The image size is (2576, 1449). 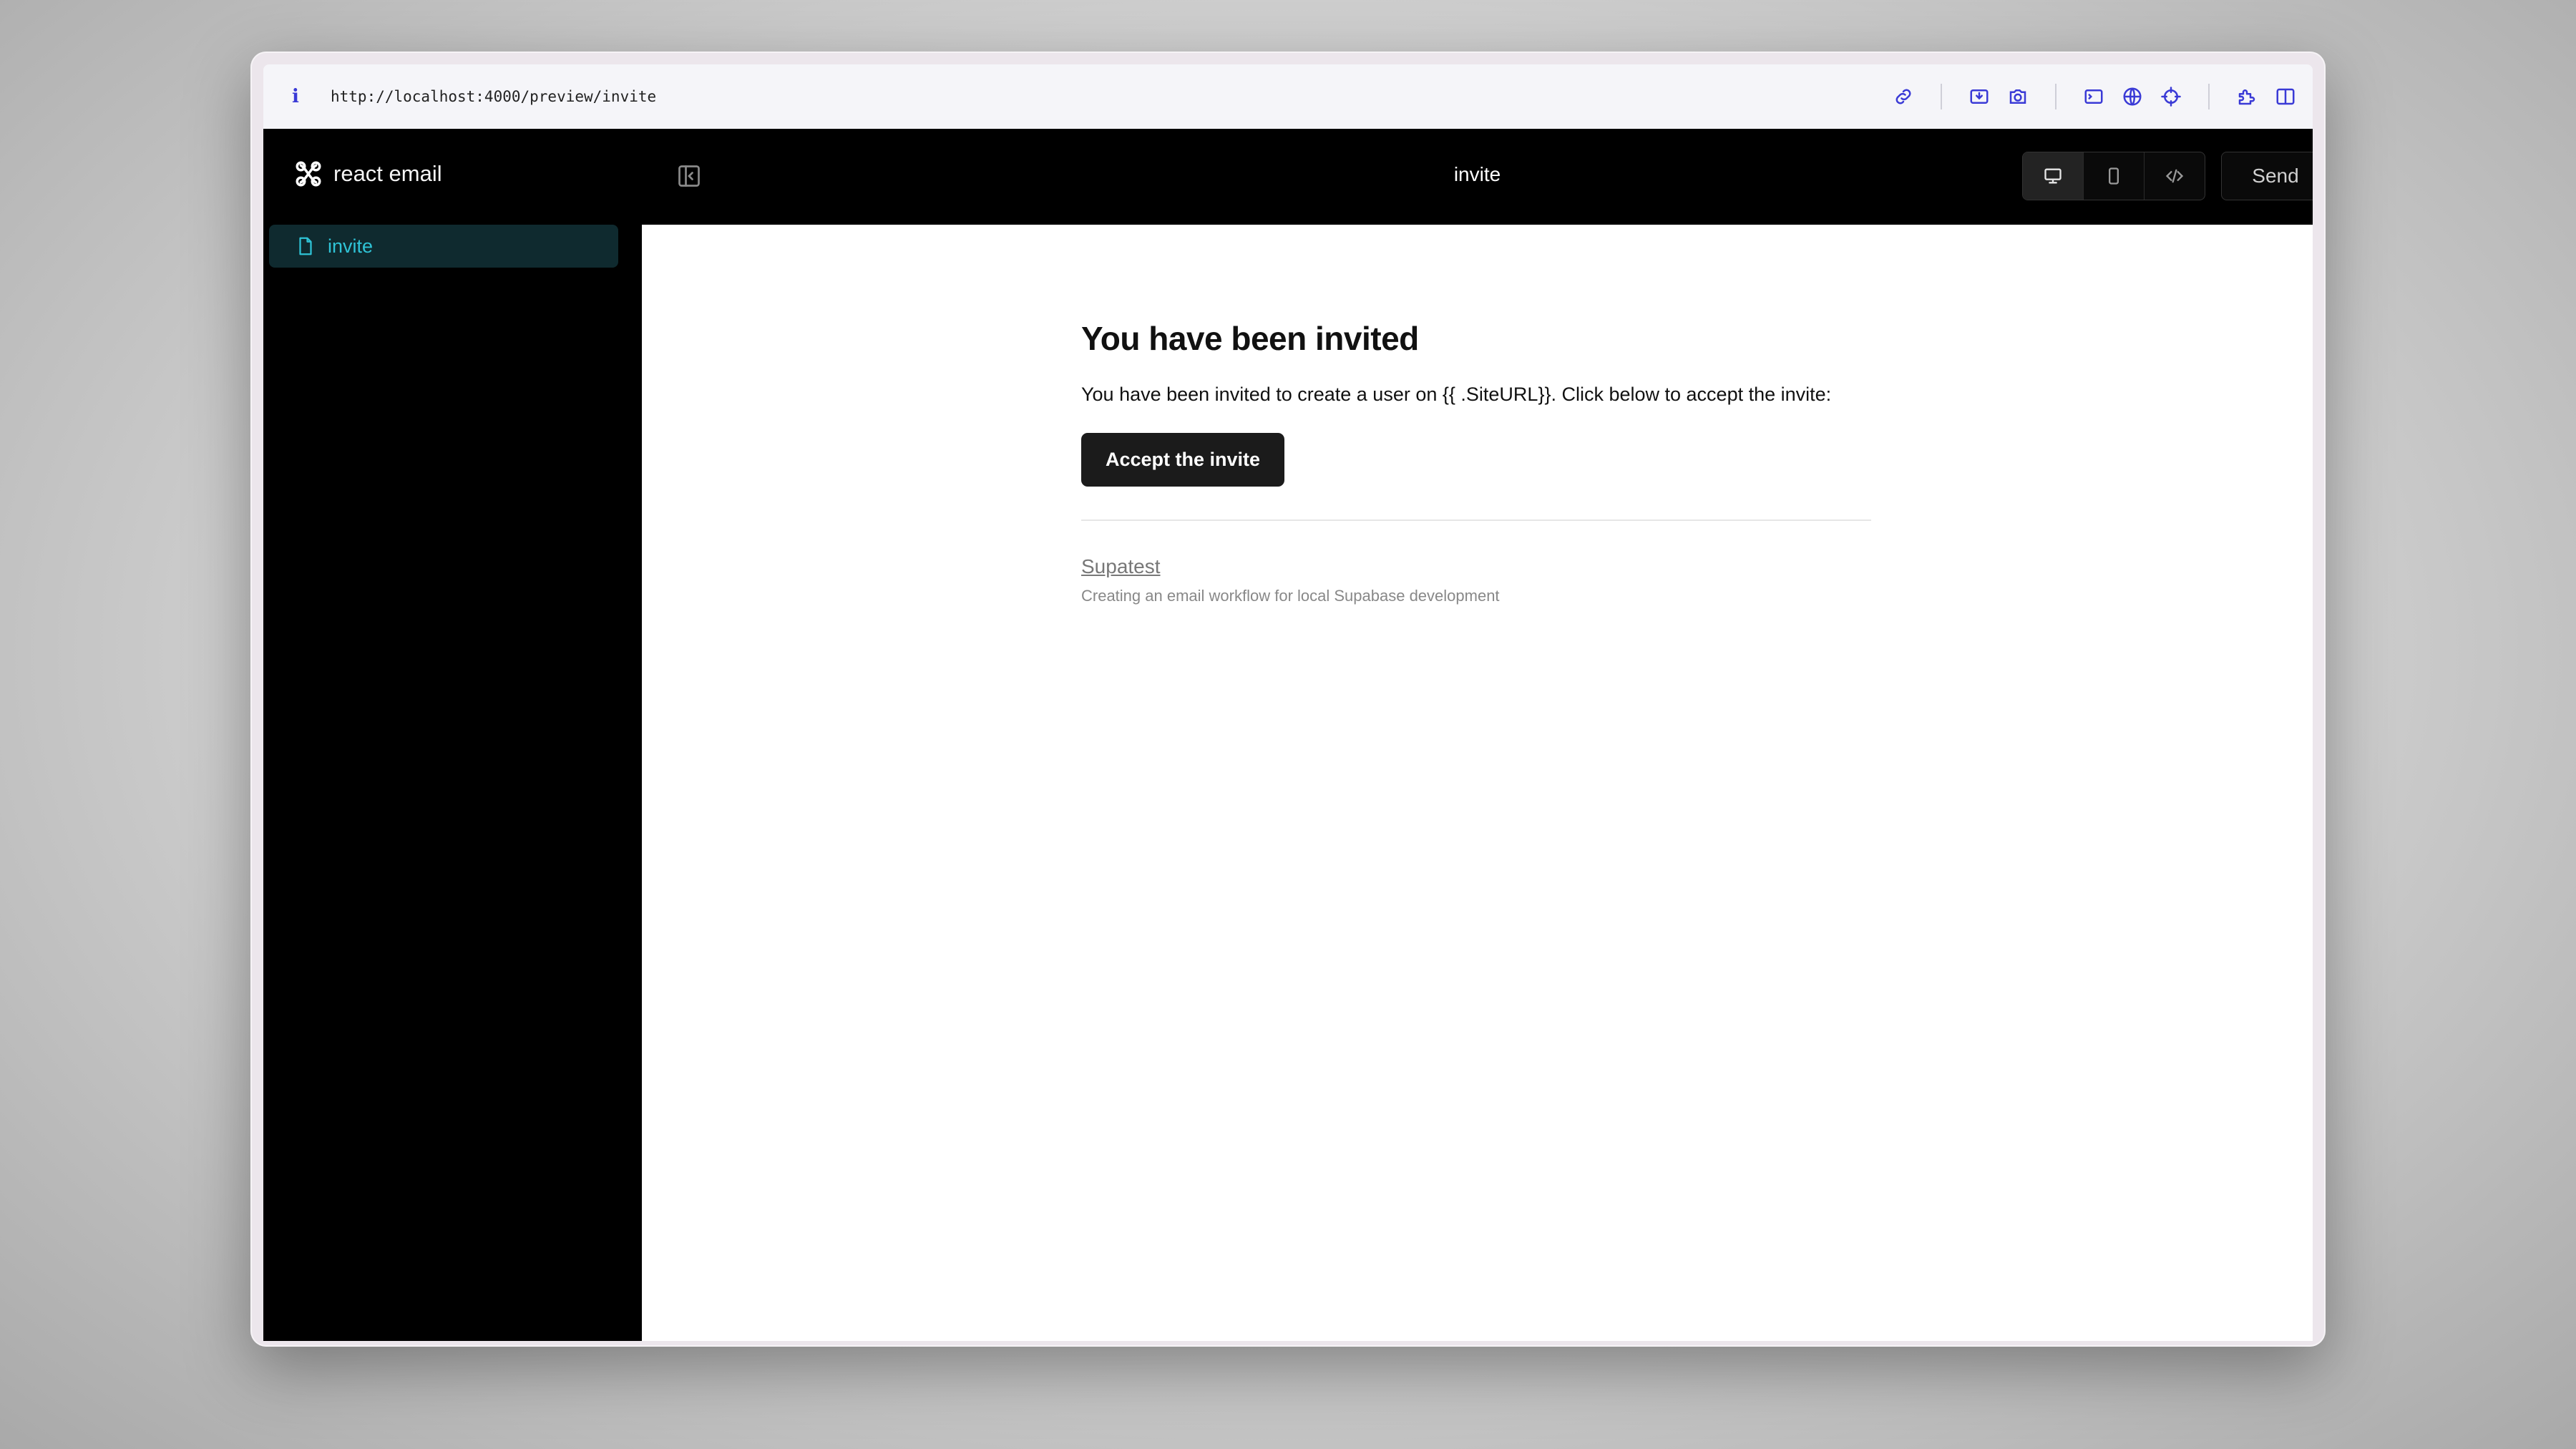 I want to click on email-heading: You have been invited, so click(x=1250, y=338).